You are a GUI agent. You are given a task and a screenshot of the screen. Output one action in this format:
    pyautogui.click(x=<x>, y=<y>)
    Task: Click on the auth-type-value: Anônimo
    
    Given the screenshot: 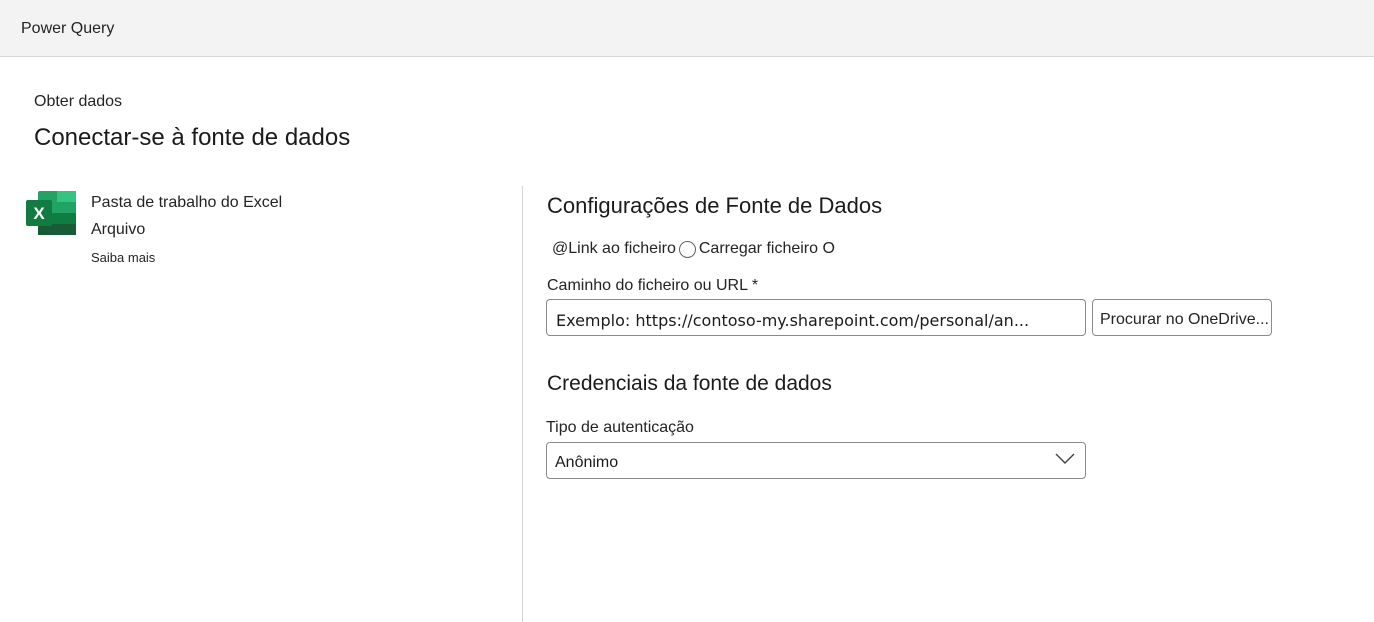 What is the action you would take?
    pyautogui.click(x=587, y=462)
    